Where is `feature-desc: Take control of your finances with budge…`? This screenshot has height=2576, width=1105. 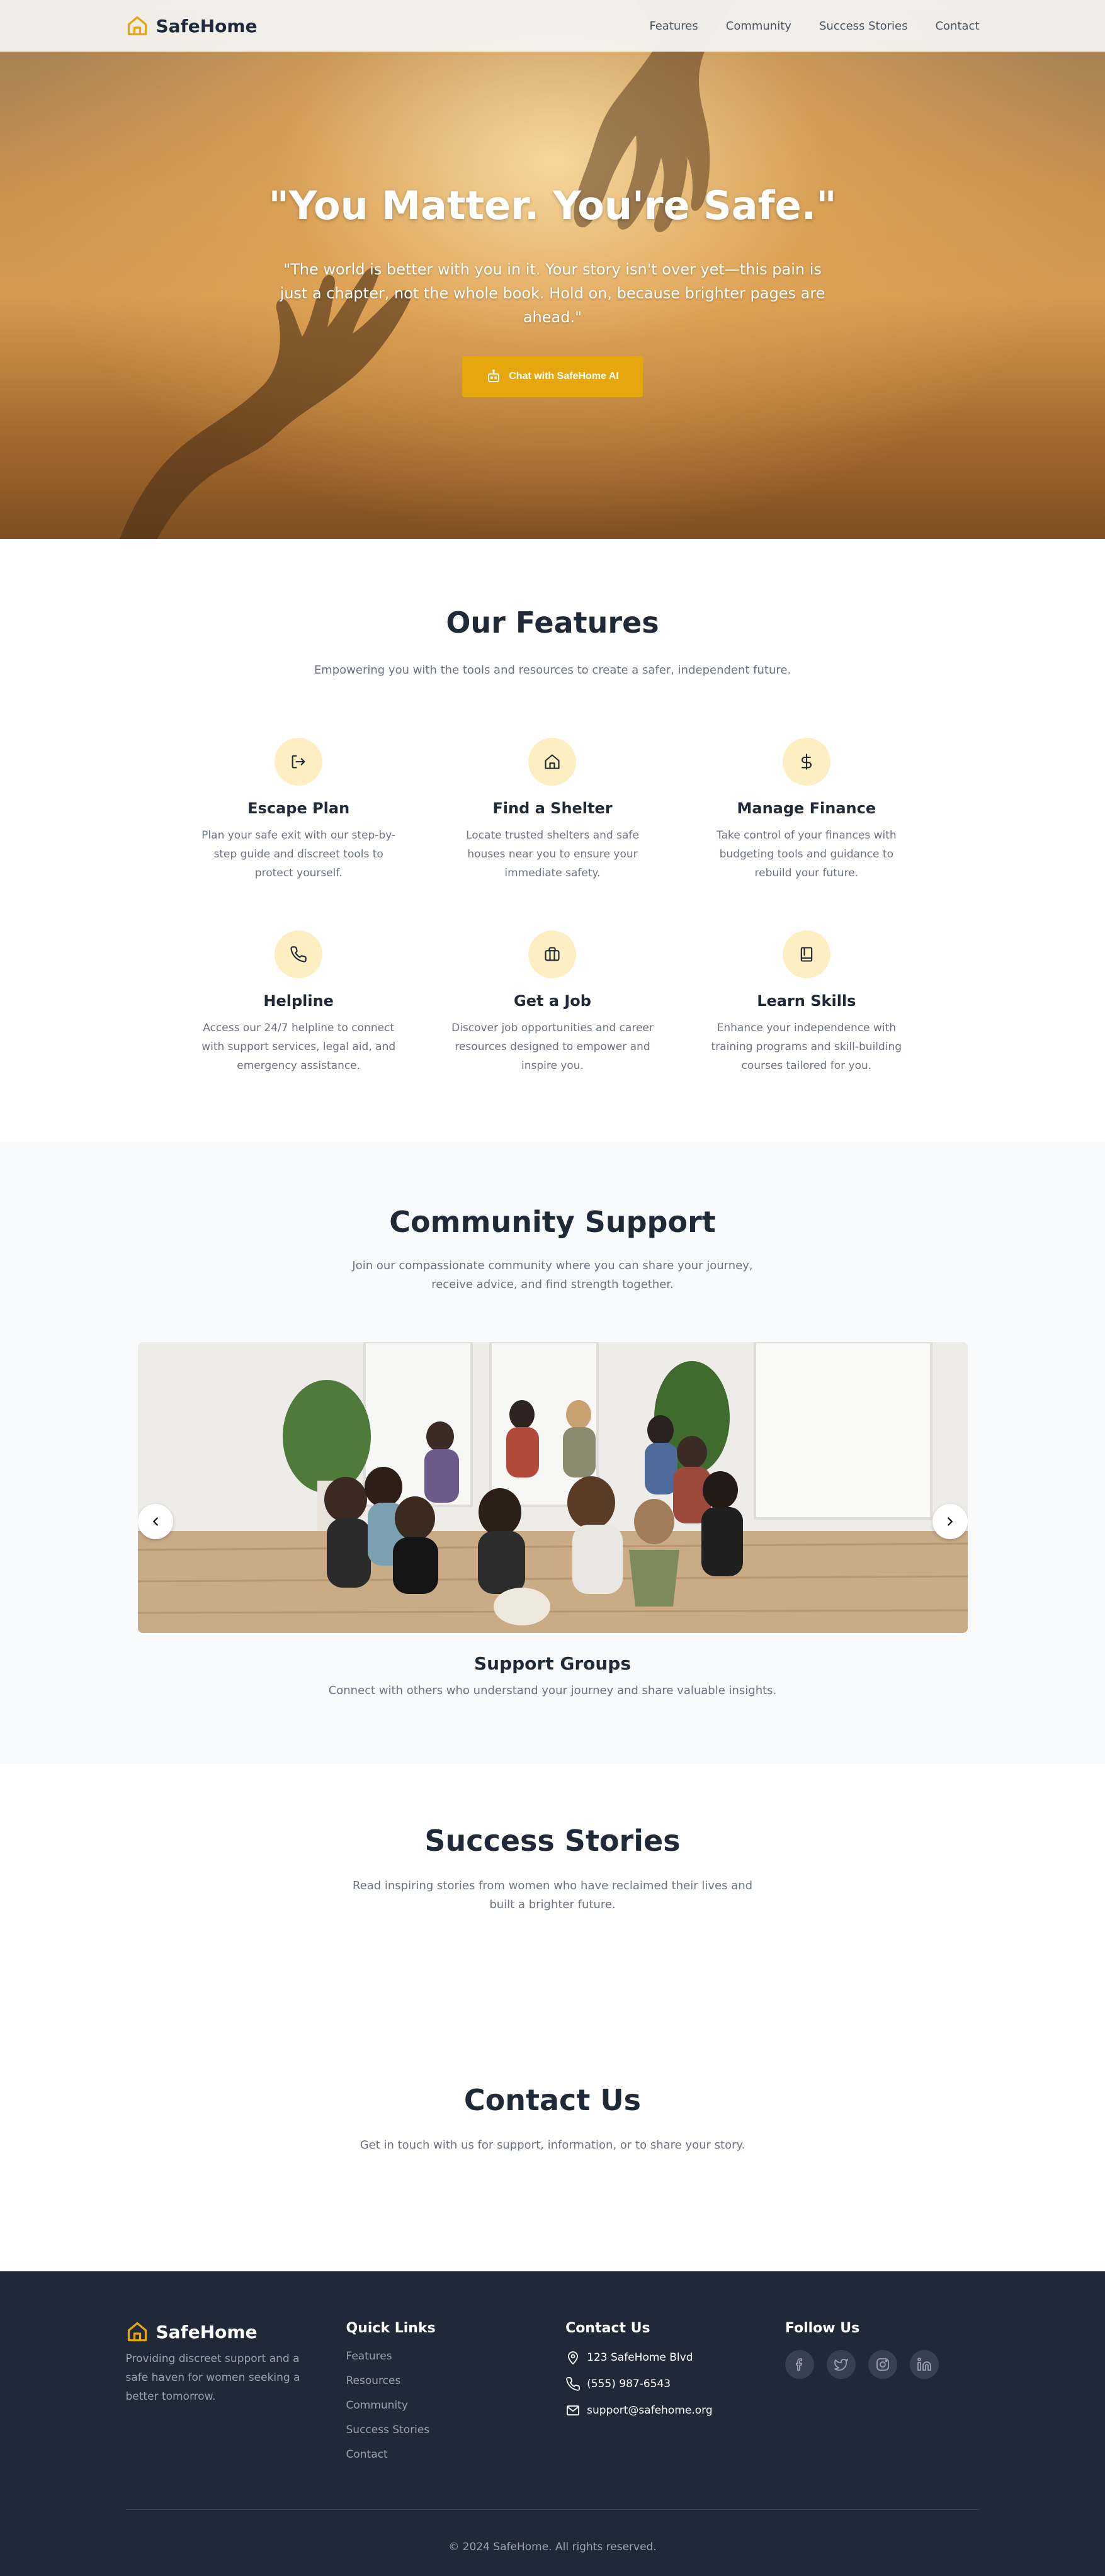 feature-desc: Take control of your finances with budge… is located at coordinates (807, 854).